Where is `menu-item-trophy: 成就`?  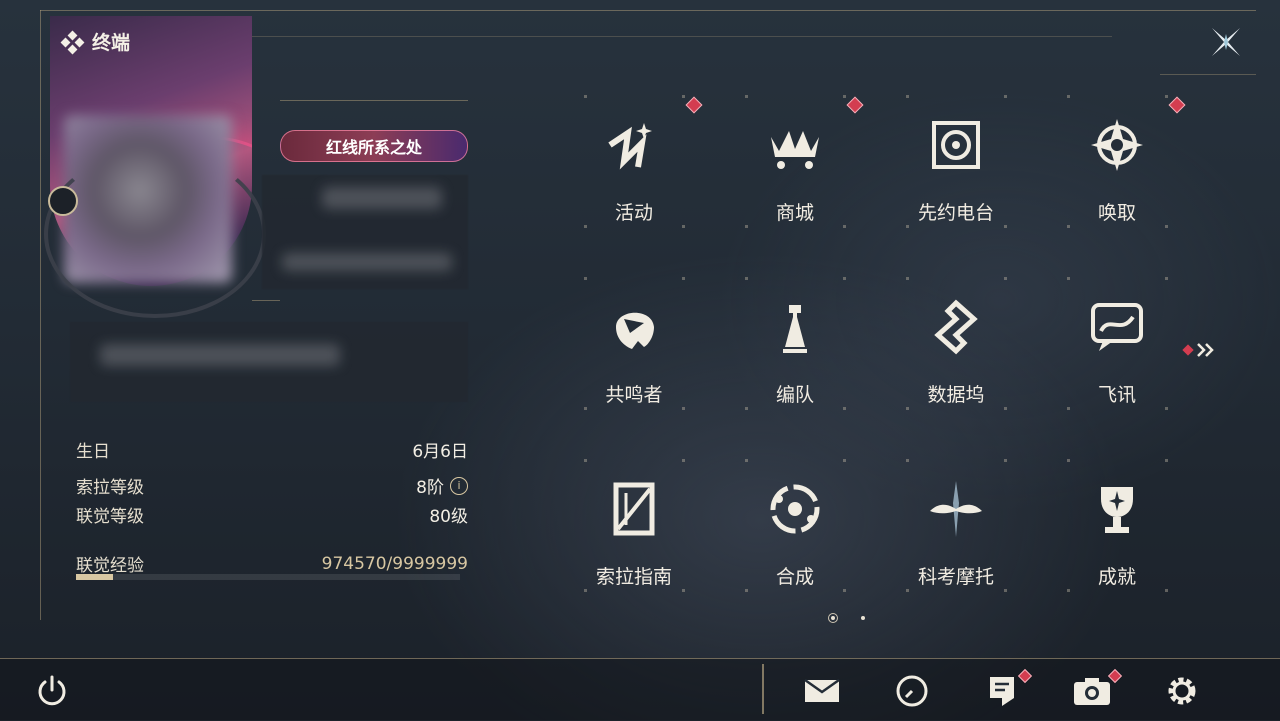
menu-item-trophy: 成就 is located at coordinates (1117, 544).